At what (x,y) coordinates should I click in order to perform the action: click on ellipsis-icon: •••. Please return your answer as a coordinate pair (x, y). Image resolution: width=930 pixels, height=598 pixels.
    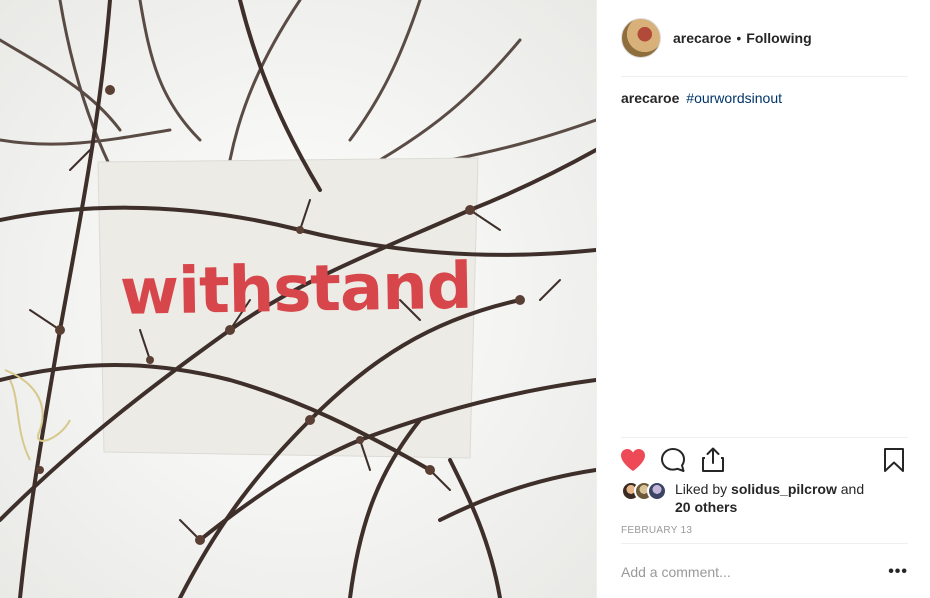
    Looking at the image, I should click on (898, 571).